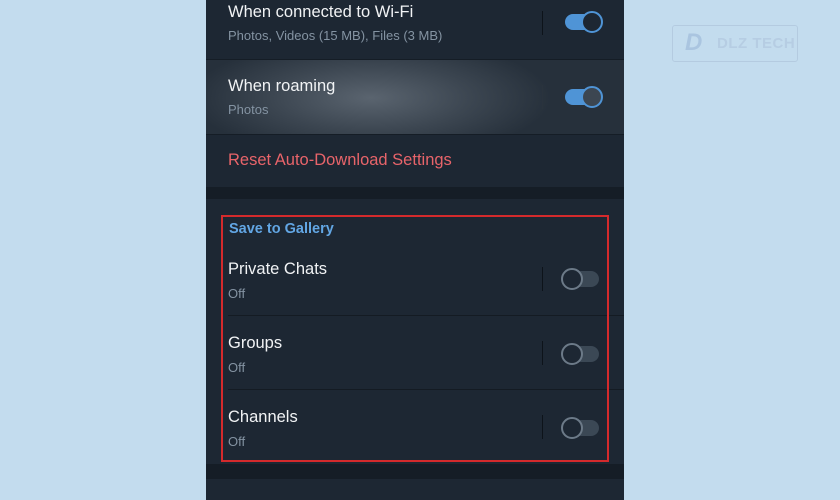  Describe the element at coordinates (415, 427) in the screenshot. I see `channels-row: Channels Off` at that location.